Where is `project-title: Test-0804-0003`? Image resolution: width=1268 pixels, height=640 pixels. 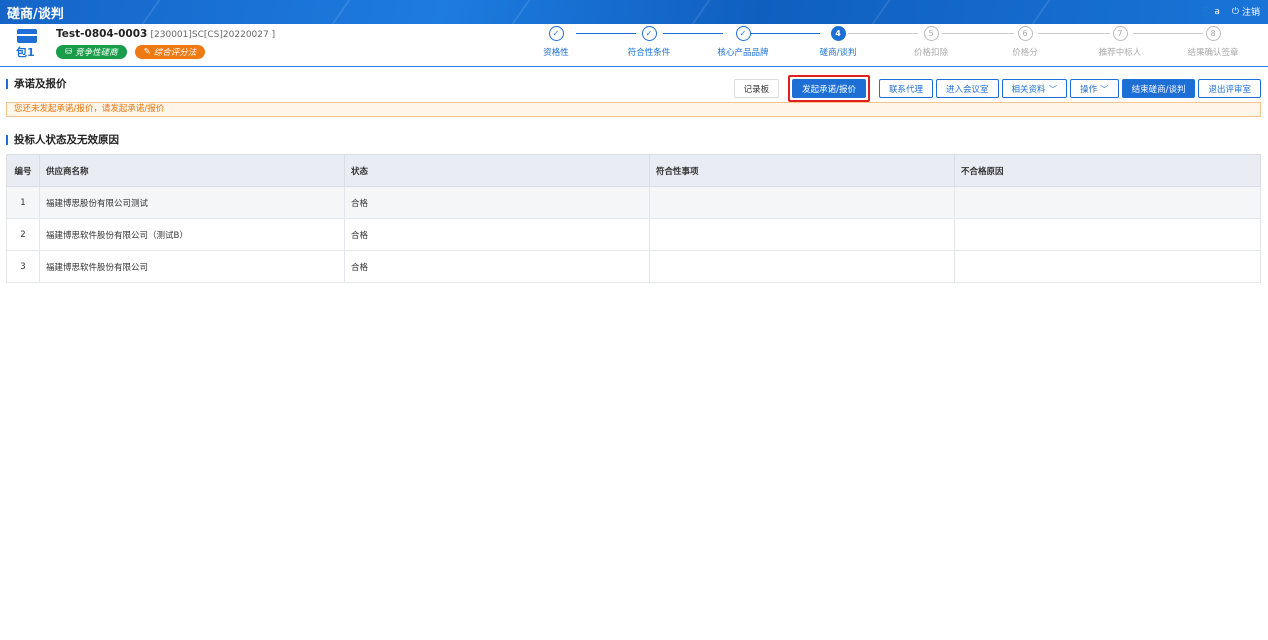
project-title: Test-0804-0003 is located at coordinates (102, 34).